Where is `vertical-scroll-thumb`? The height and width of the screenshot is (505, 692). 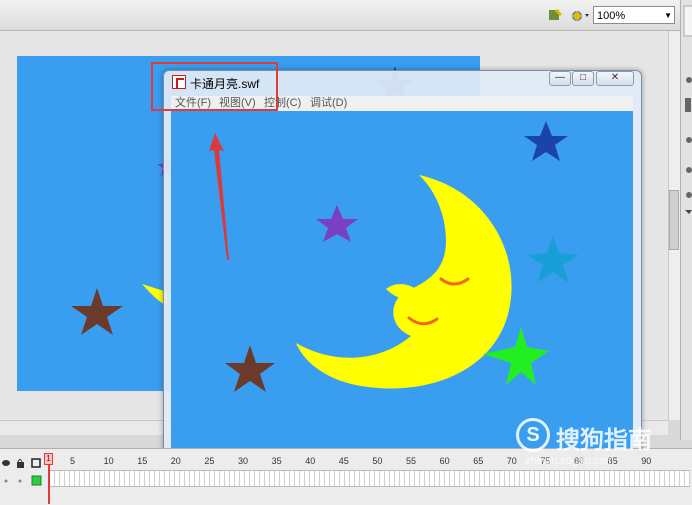 vertical-scroll-thumb is located at coordinates (674, 220).